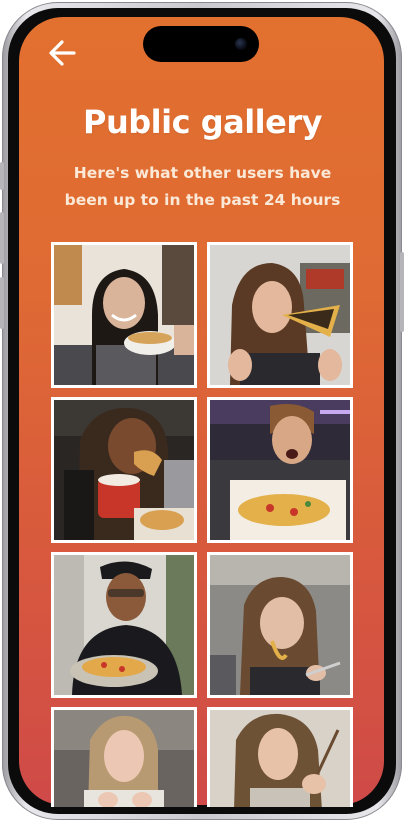 This screenshot has height=823, width=405. I want to click on woman-wet-hair-photo, so click(124, 758).